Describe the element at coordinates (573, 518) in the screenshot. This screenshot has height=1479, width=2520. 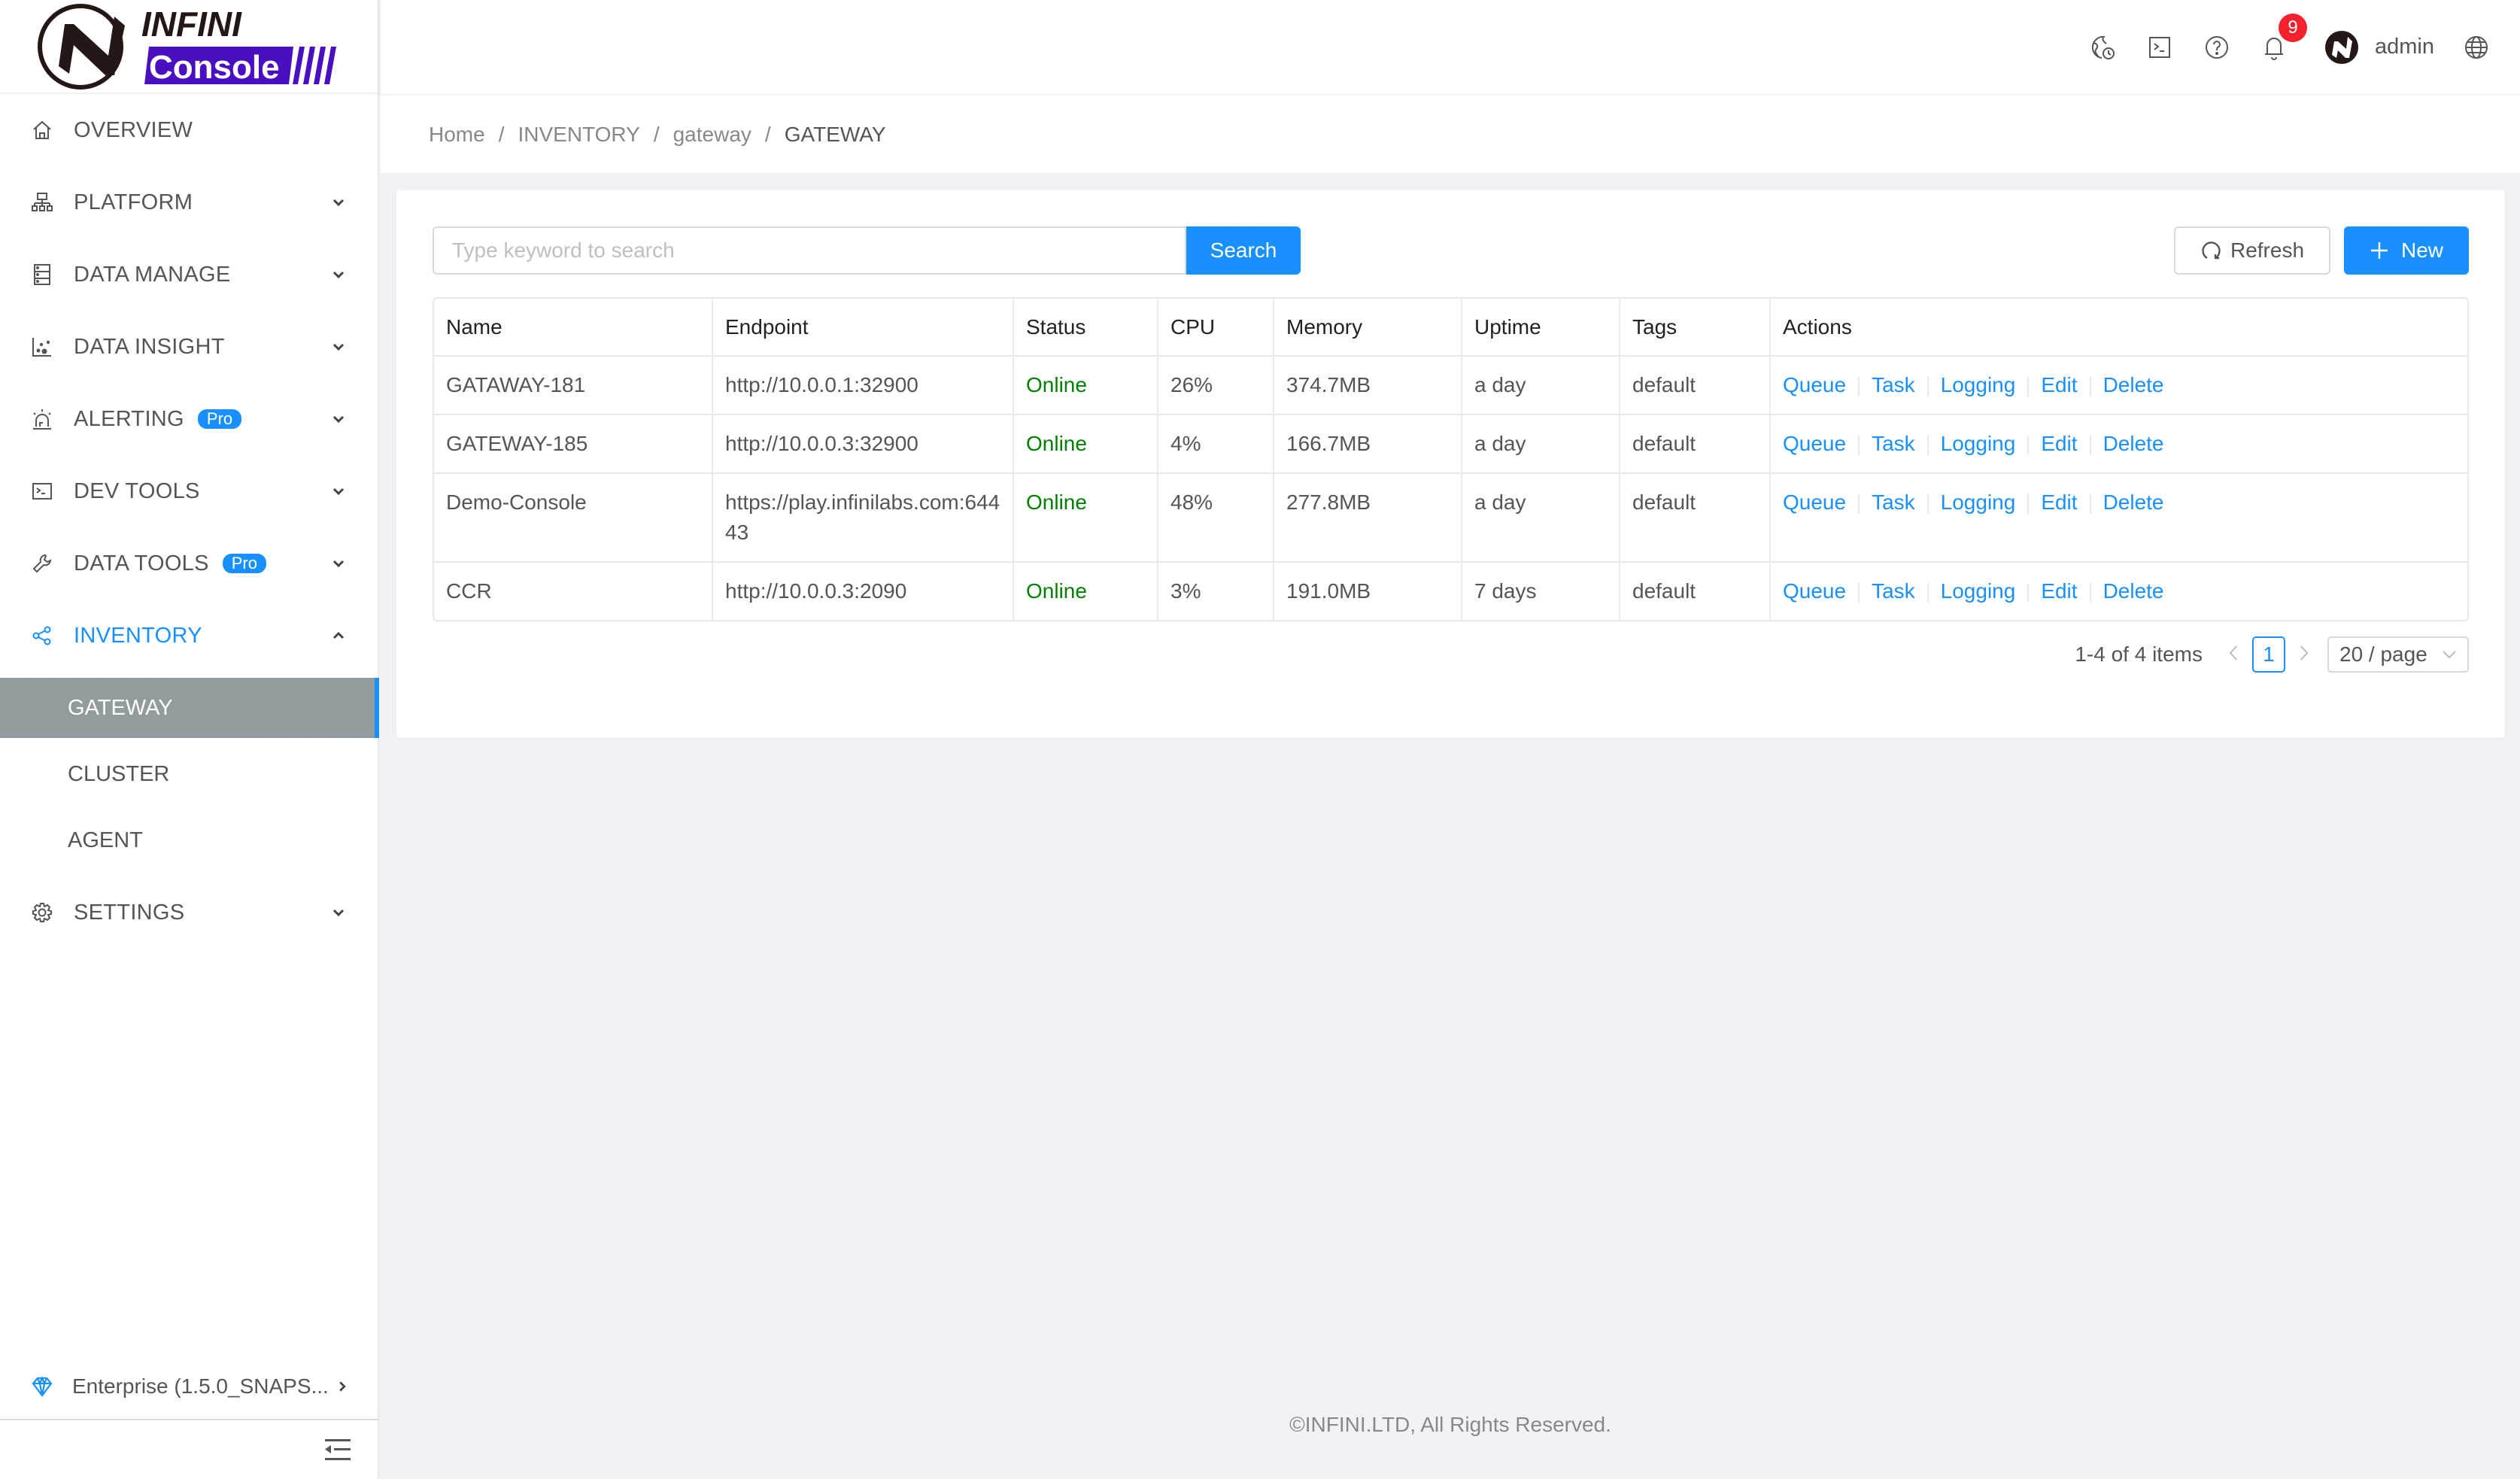
I see `cell-name: Demo-Console` at that location.